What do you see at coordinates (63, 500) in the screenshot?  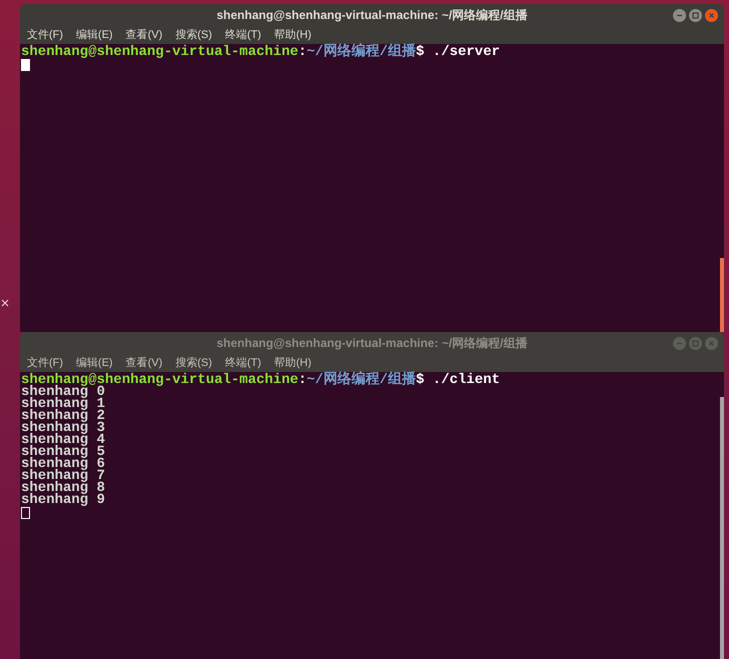 I see `output-line: shenhang 9` at bounding box center [63, 500].